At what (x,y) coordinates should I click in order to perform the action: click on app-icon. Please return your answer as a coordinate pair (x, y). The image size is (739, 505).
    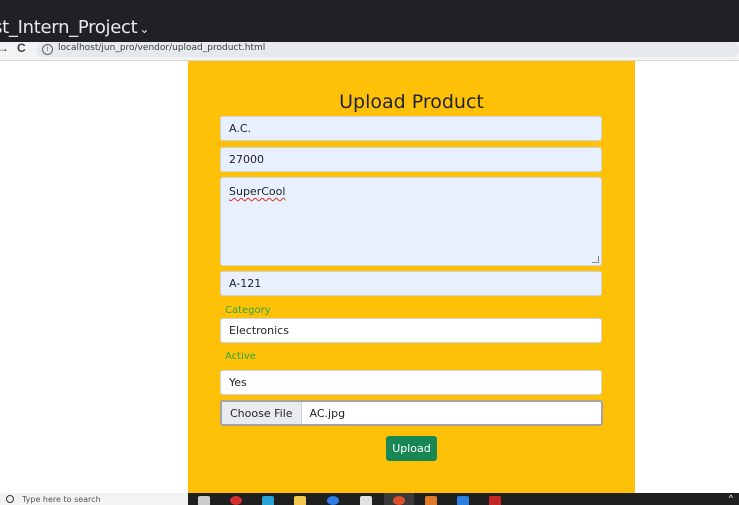
    Looking at the image, I should click on (495, 500).